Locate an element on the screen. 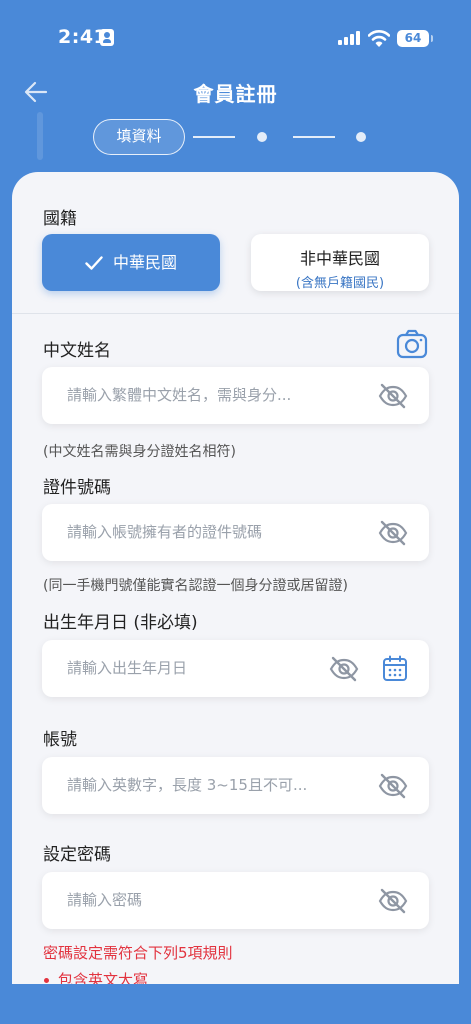 Image resolution: width=471 pixels, height=1024 pixels. nationality-option-roc: 中華民國 is located at coordinates (131, 262).